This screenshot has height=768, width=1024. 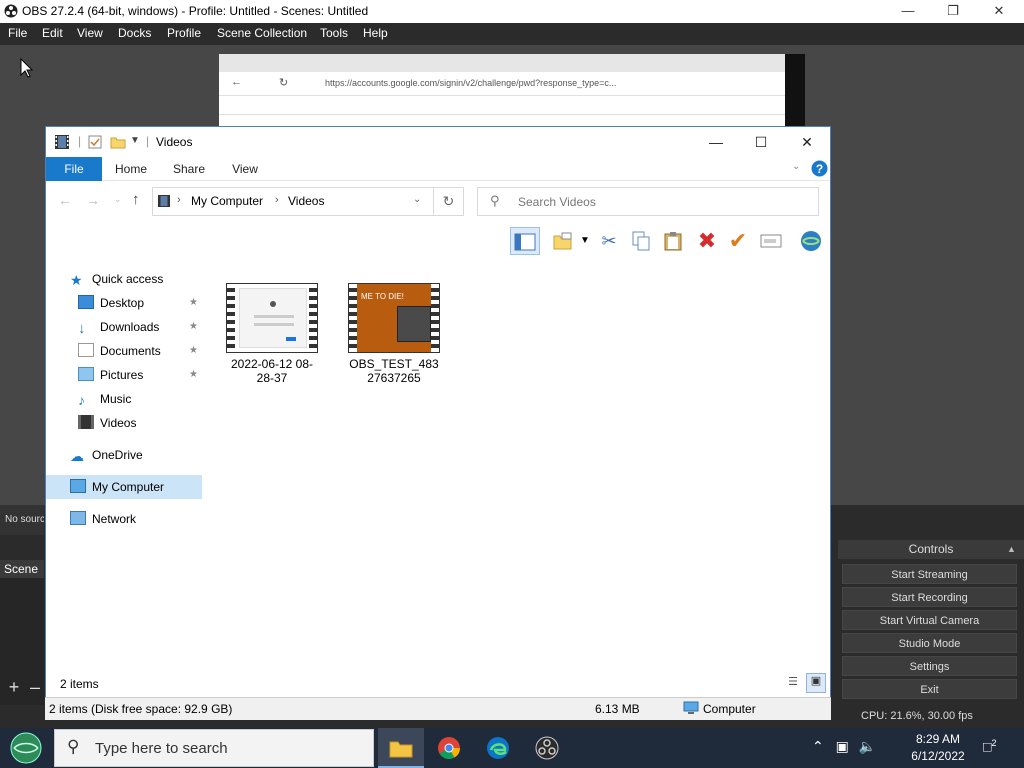 I want to click on customize-quick-access-icon: ▼, so click(x=135, y=140).